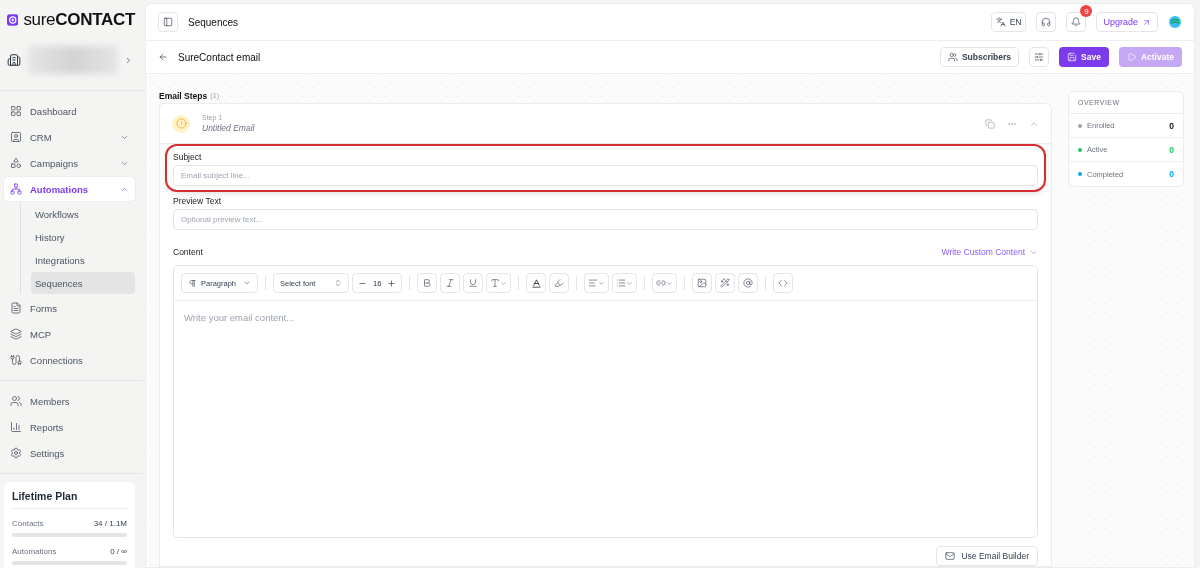 The image size is (1200, 568). Describe the element at coordinates (1084, 57) in the screenshot. I see `save-button: Save` at that location.